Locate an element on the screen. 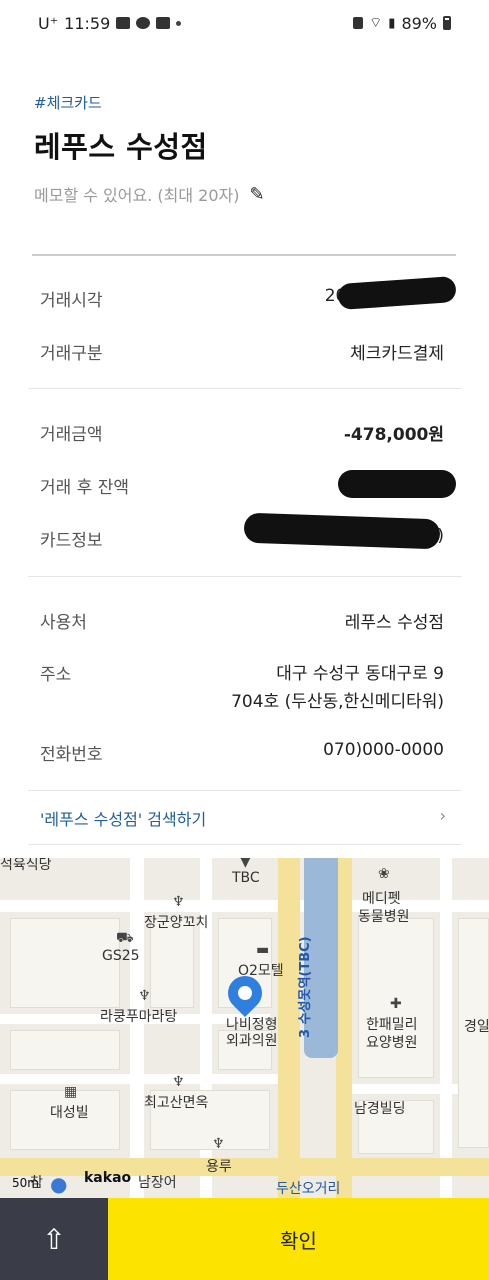 Image resolution: width=489 pixels, height=1280 pixels. map-label-station: 3 수성못역(TBC) is located at coordinates (305, 987).